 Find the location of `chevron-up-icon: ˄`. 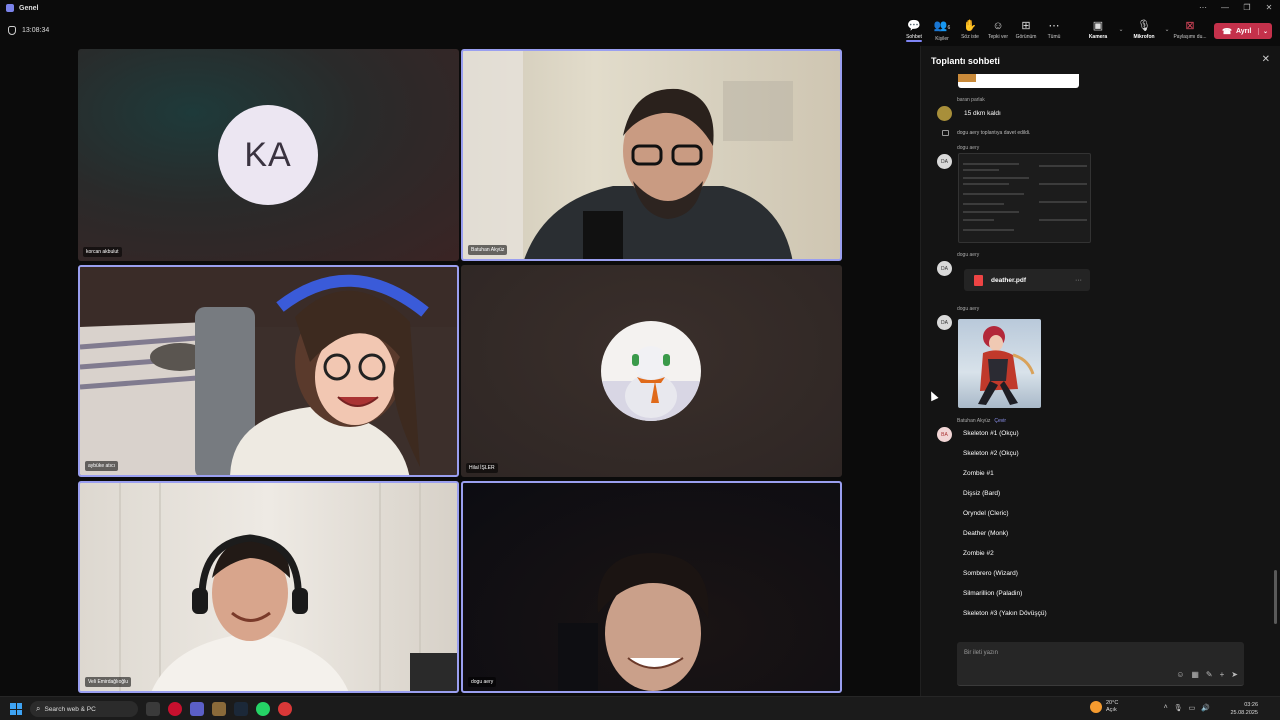

chevron-up-icon: ˄ is located at coordinates (1166, 708).